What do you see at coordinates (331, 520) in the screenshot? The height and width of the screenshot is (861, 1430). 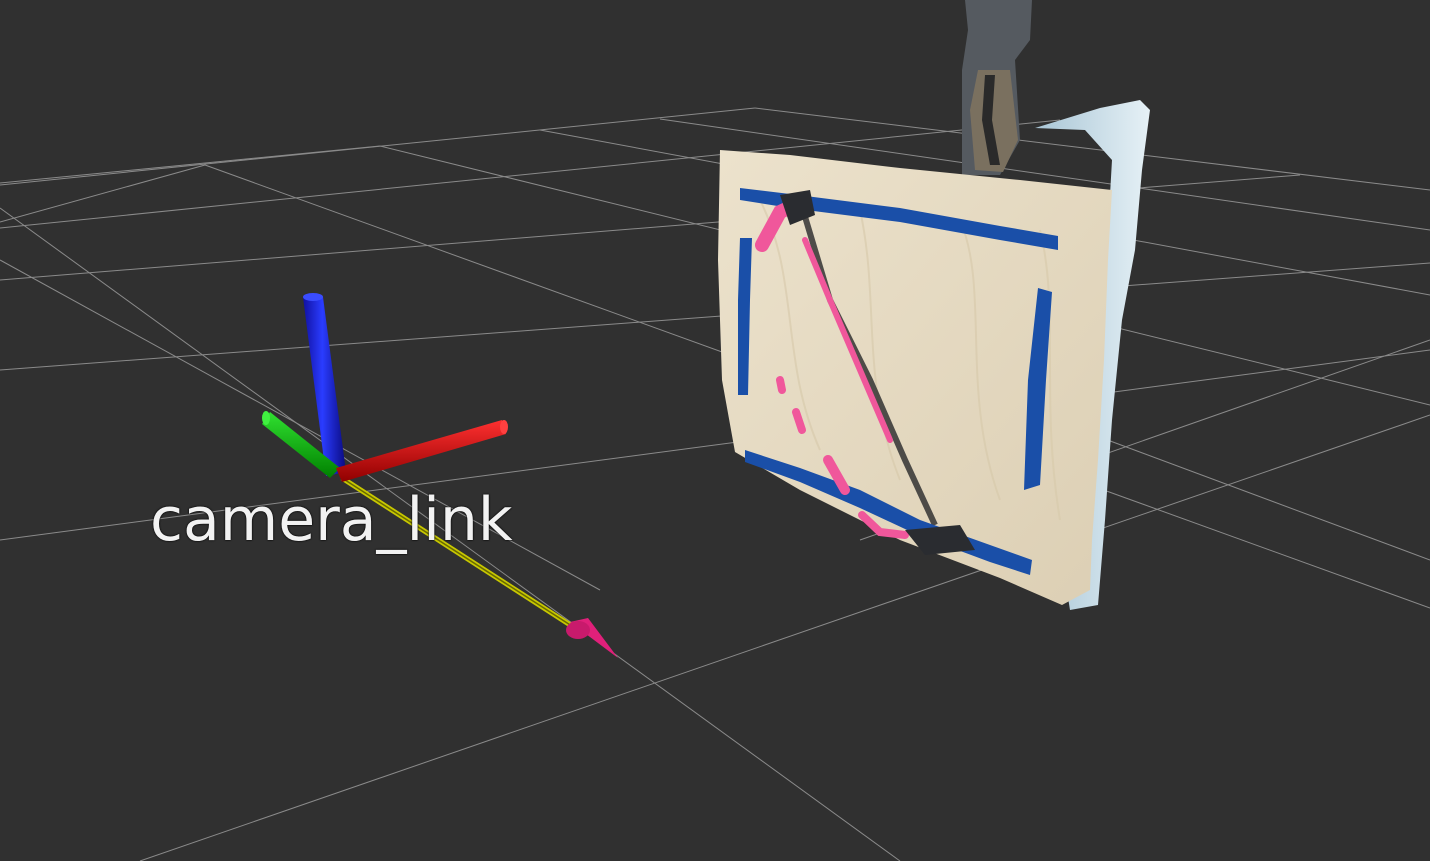 I see `frame-label-camera-link: camera_link` at bounding box center [331, 520].